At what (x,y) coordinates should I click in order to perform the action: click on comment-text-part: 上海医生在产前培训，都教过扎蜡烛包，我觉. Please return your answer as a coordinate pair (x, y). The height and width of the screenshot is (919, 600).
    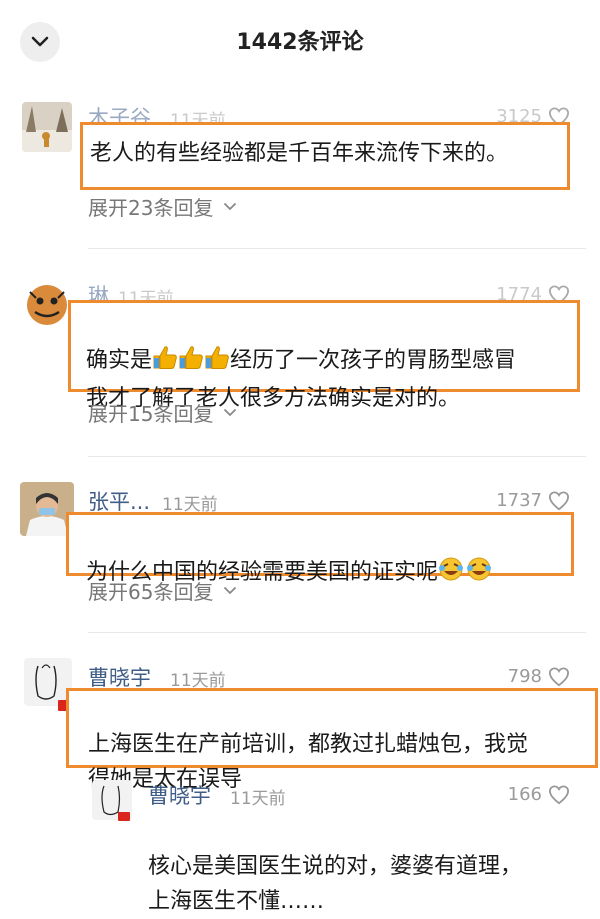
    Looking at the image, I should click on (308, 744).